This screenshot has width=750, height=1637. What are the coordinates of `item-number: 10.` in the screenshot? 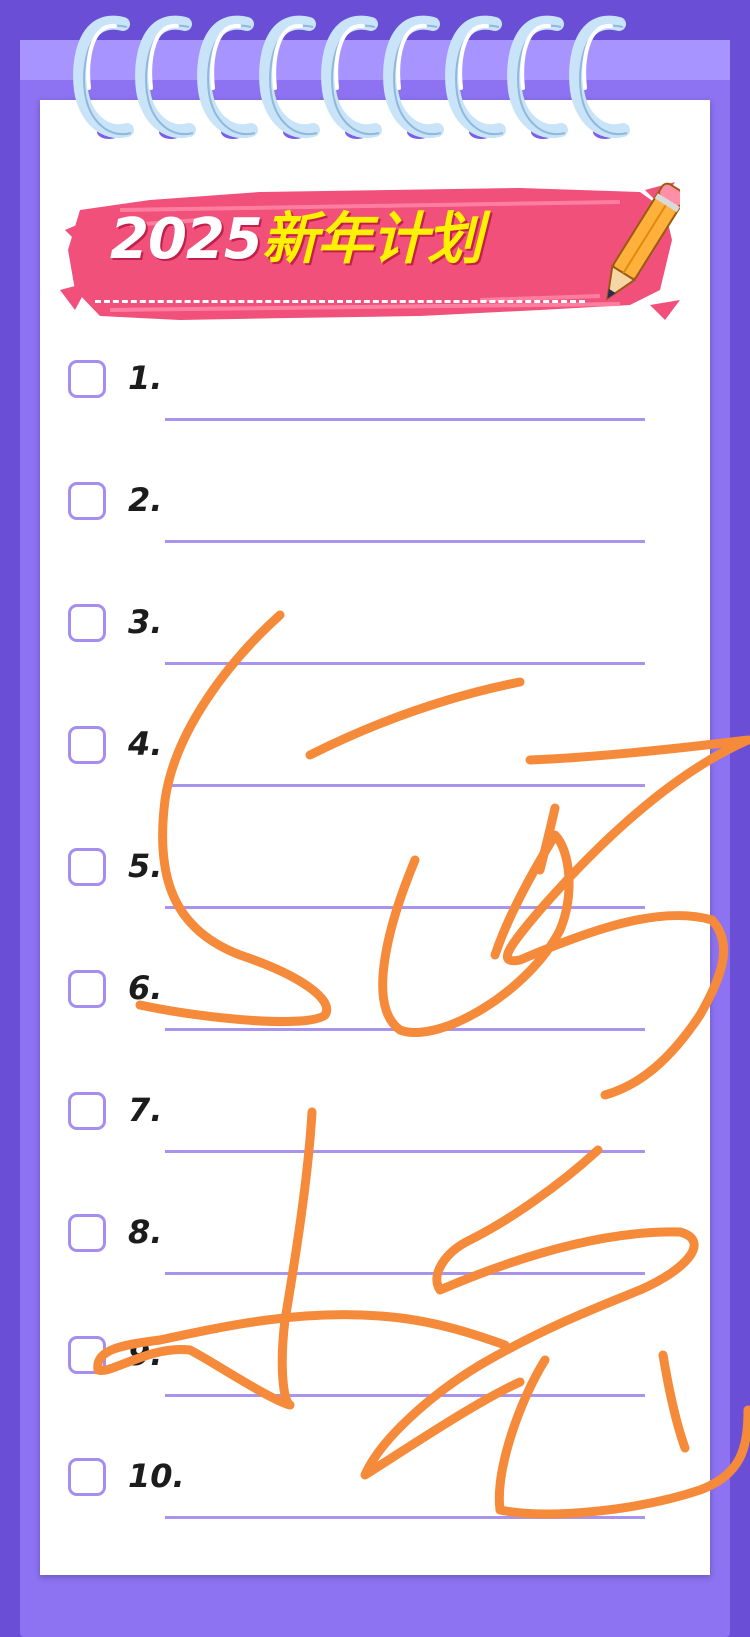 It's located at (156, 1476).